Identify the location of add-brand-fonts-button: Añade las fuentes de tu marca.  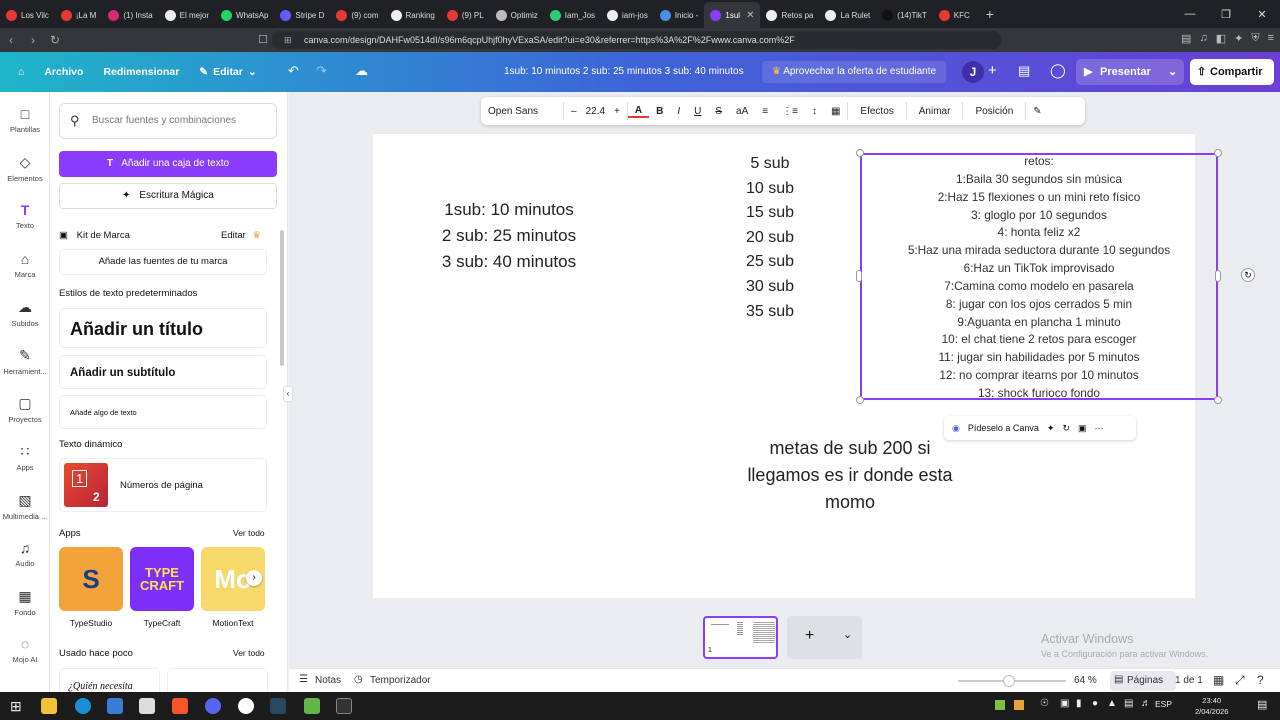
(163, 262).